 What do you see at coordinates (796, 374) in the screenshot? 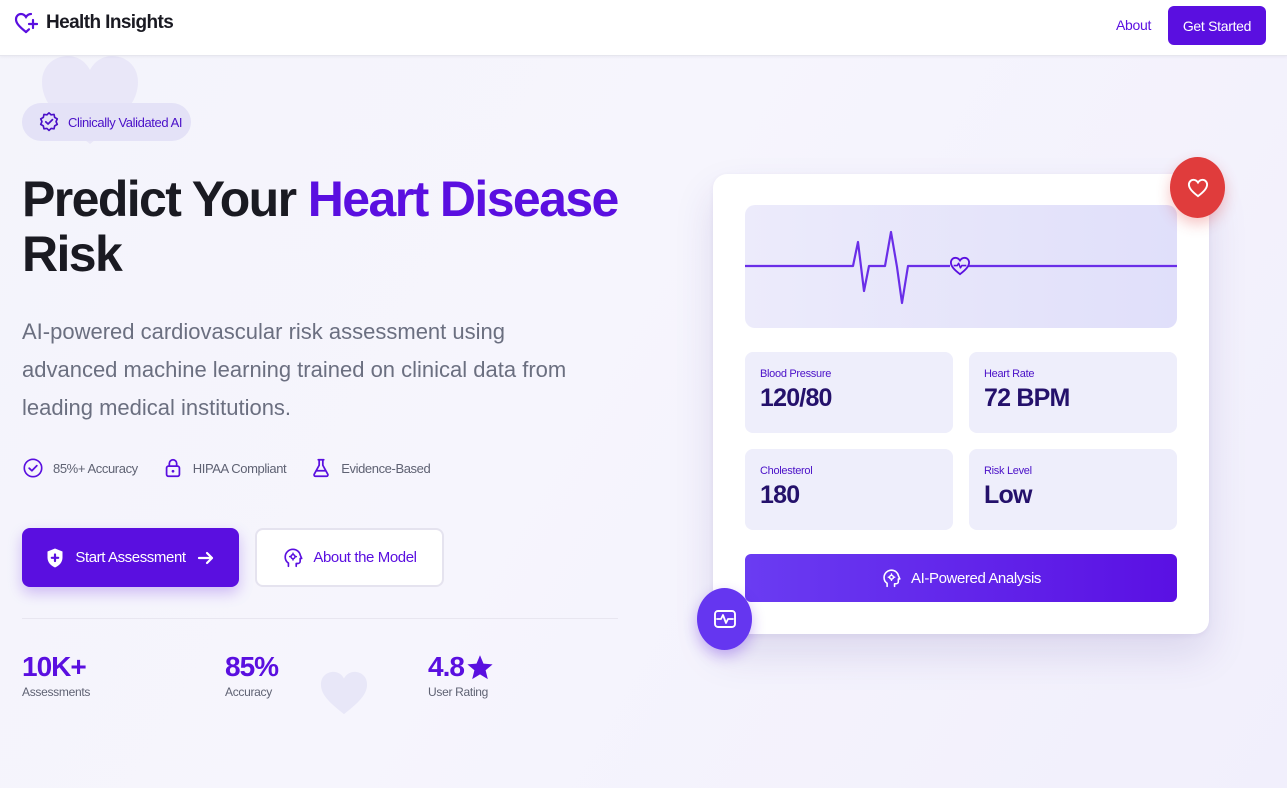
I see `metric-label: Blood Pressure` at bounding box center [796, 374].